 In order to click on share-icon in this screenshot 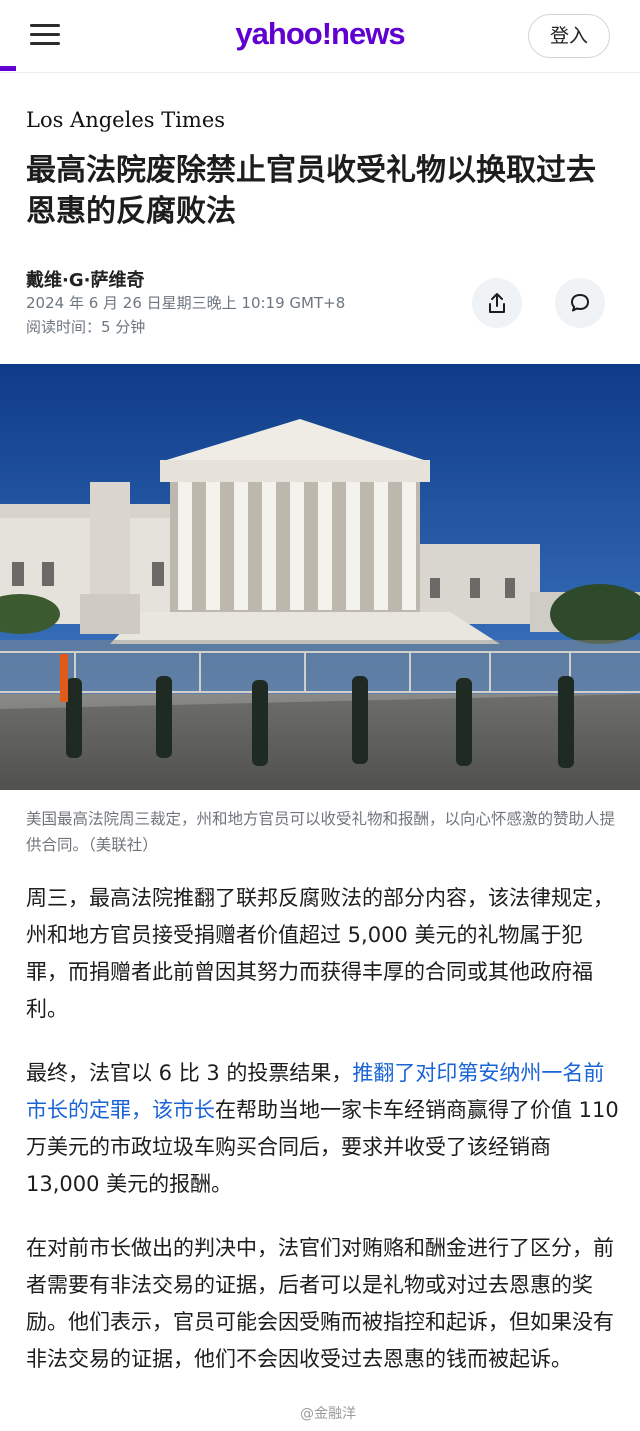, I will do `click(497, 303)`.